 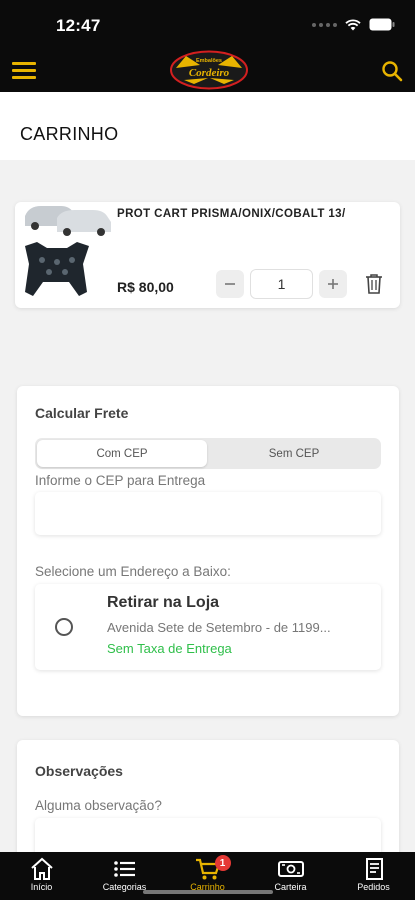 I want to click on battery-icon, so click(x=382, y=24).